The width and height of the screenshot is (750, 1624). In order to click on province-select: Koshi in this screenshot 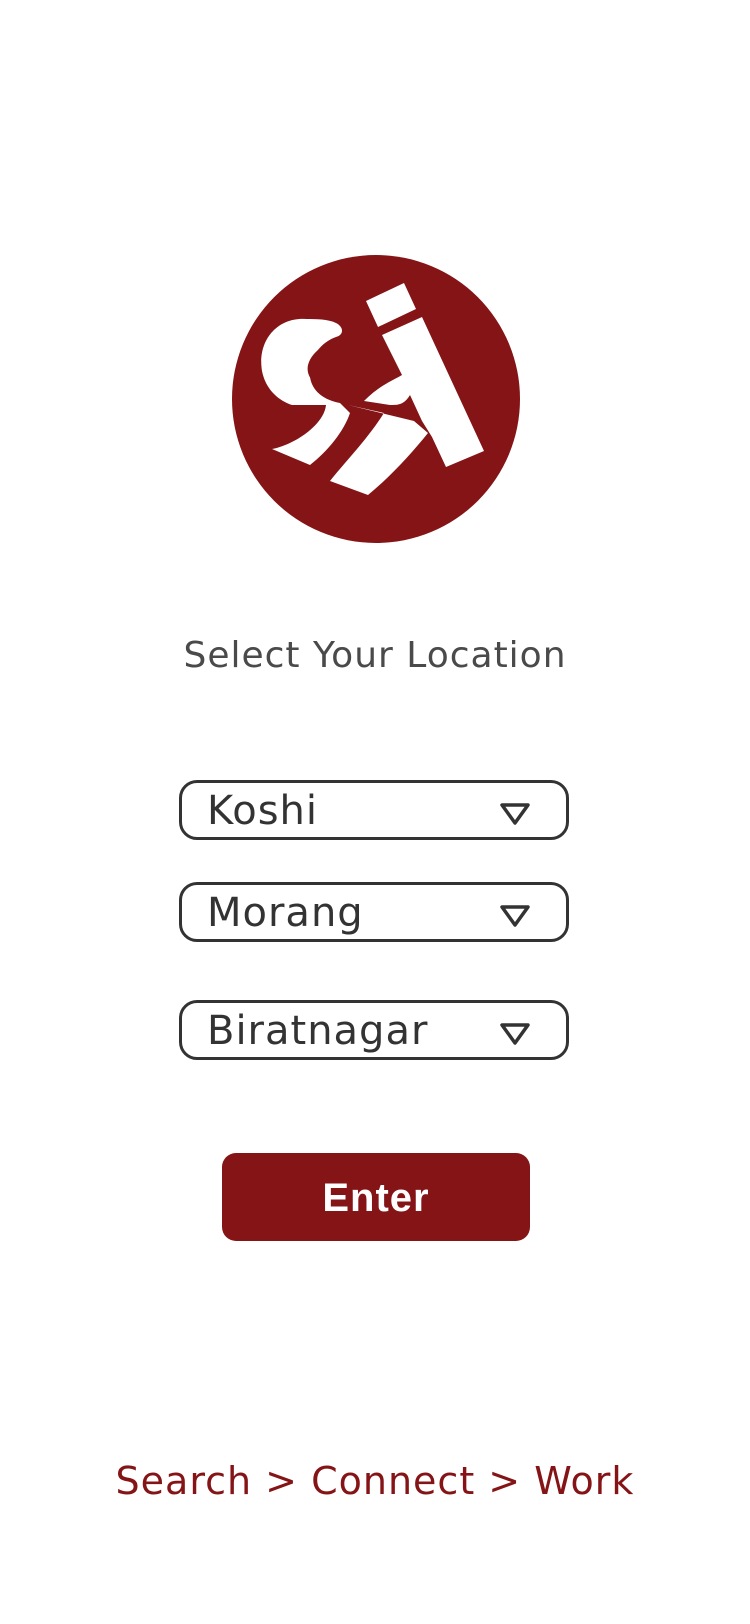, I will do `click(374, 810)`.